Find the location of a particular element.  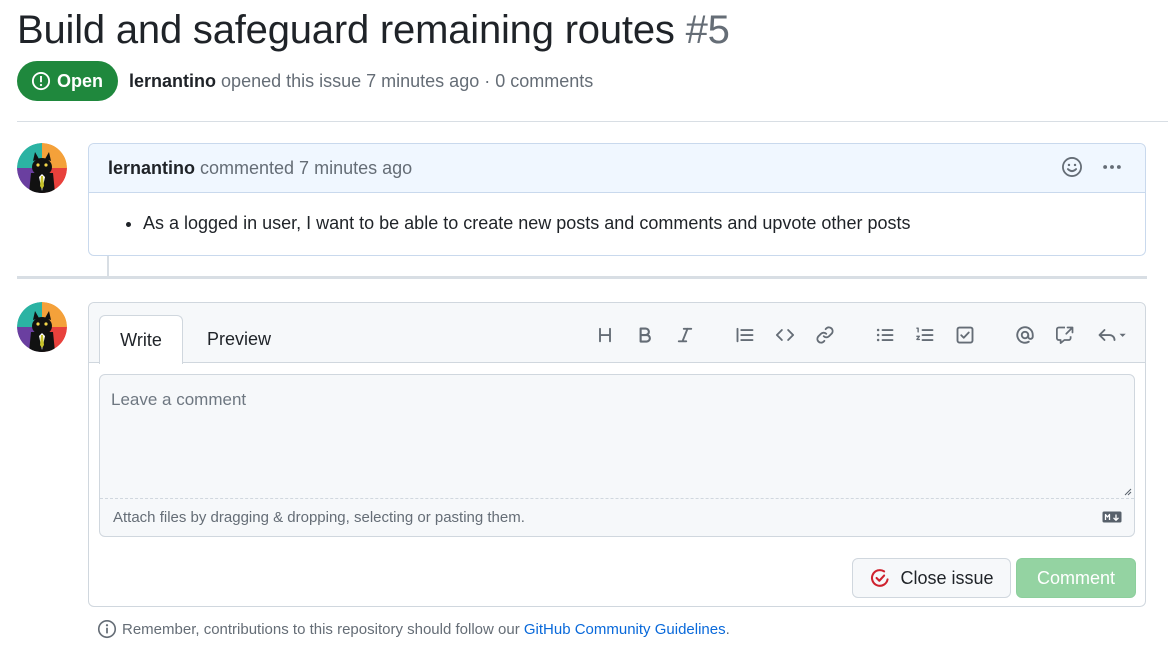

comment-time: commented 7 minutes ago is located at coordinates (306, 168).